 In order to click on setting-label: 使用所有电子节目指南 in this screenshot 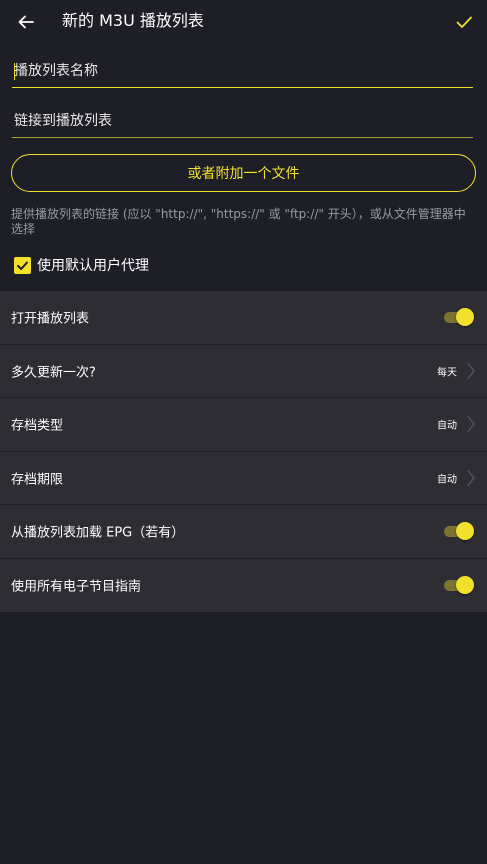, I will do `click(76, 587)`.